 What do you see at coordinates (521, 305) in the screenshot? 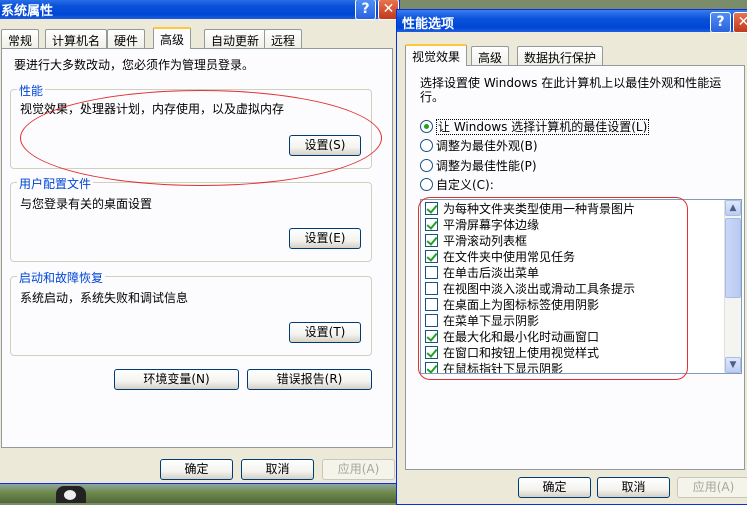
I see `item-label: 在桌面上为图标标签使用阴影` at bounding box center [521, 305].